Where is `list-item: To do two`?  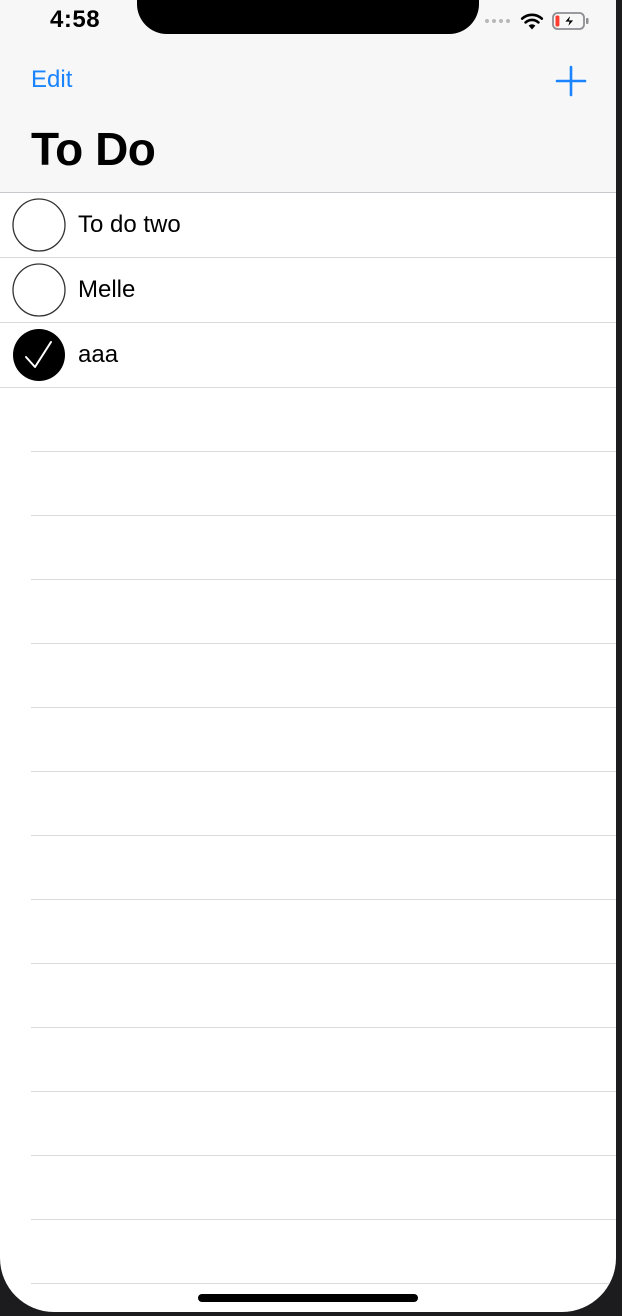 list-item: To do two is located at coordinates (308, 225).